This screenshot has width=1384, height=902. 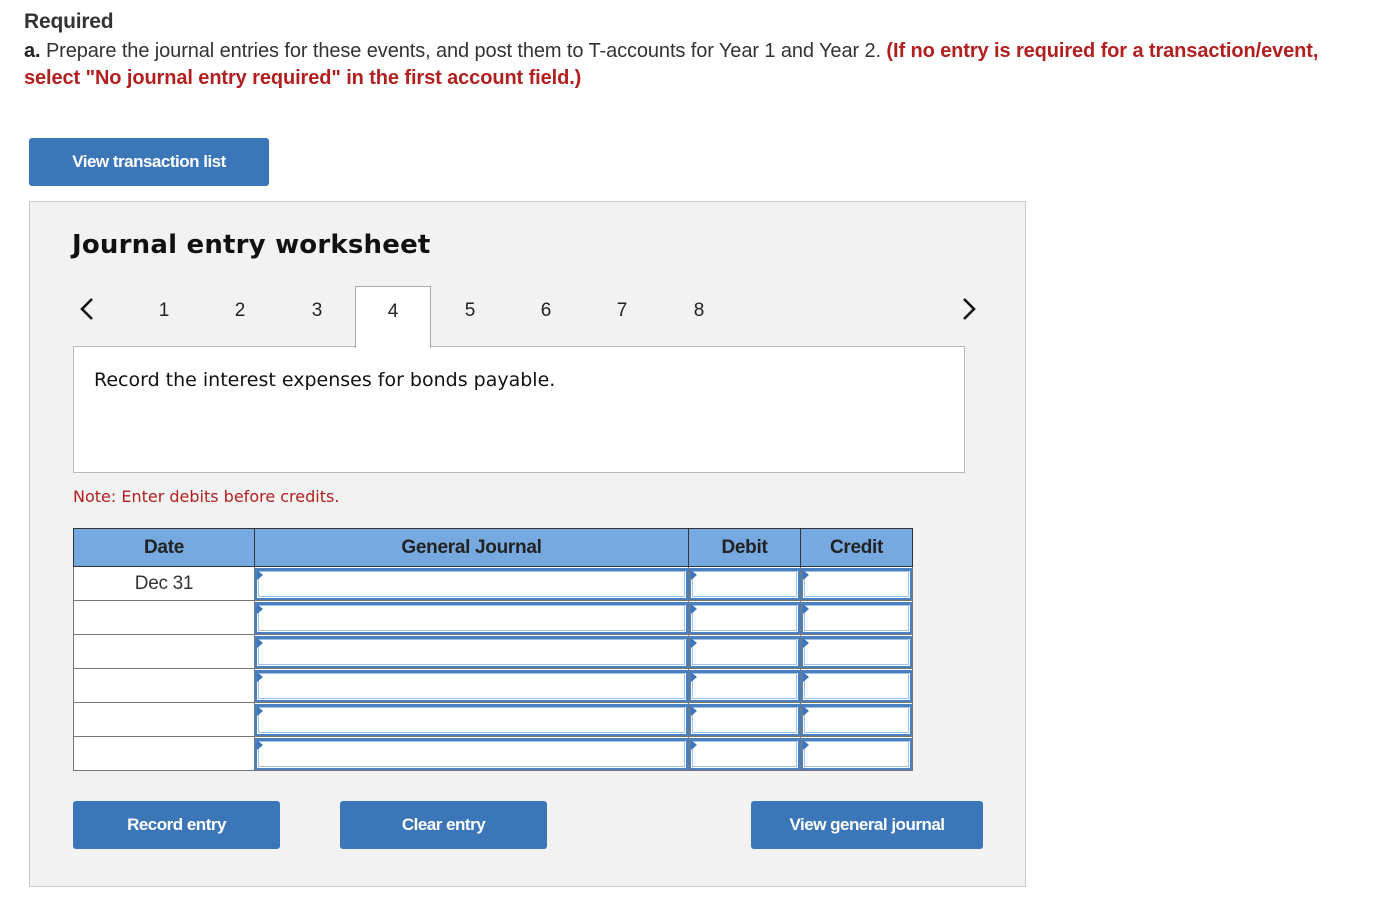 I want to click on tab-7: 7, so click(x=622, y=316).